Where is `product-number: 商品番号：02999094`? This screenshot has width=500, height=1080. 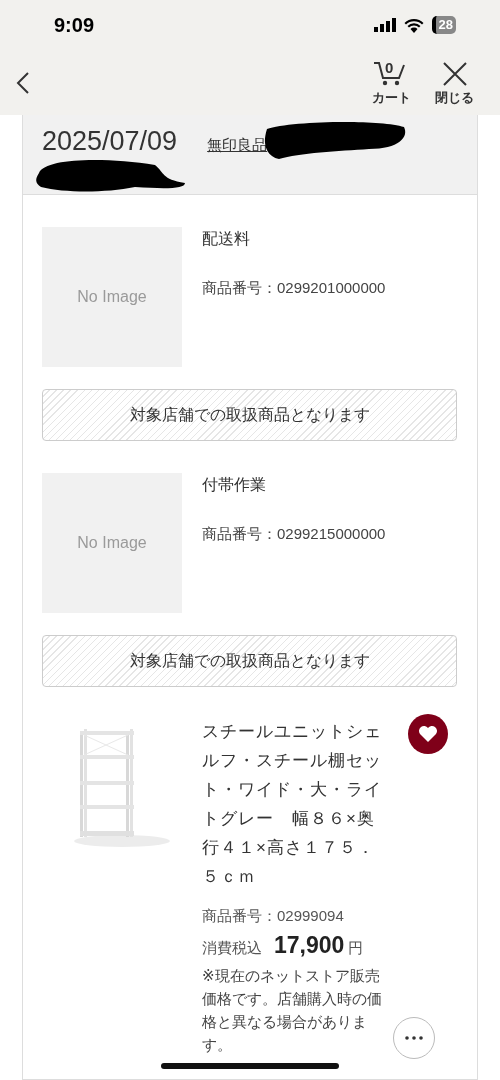
product-number: 商品番号：02999094 is located at coordinates (273, 916).